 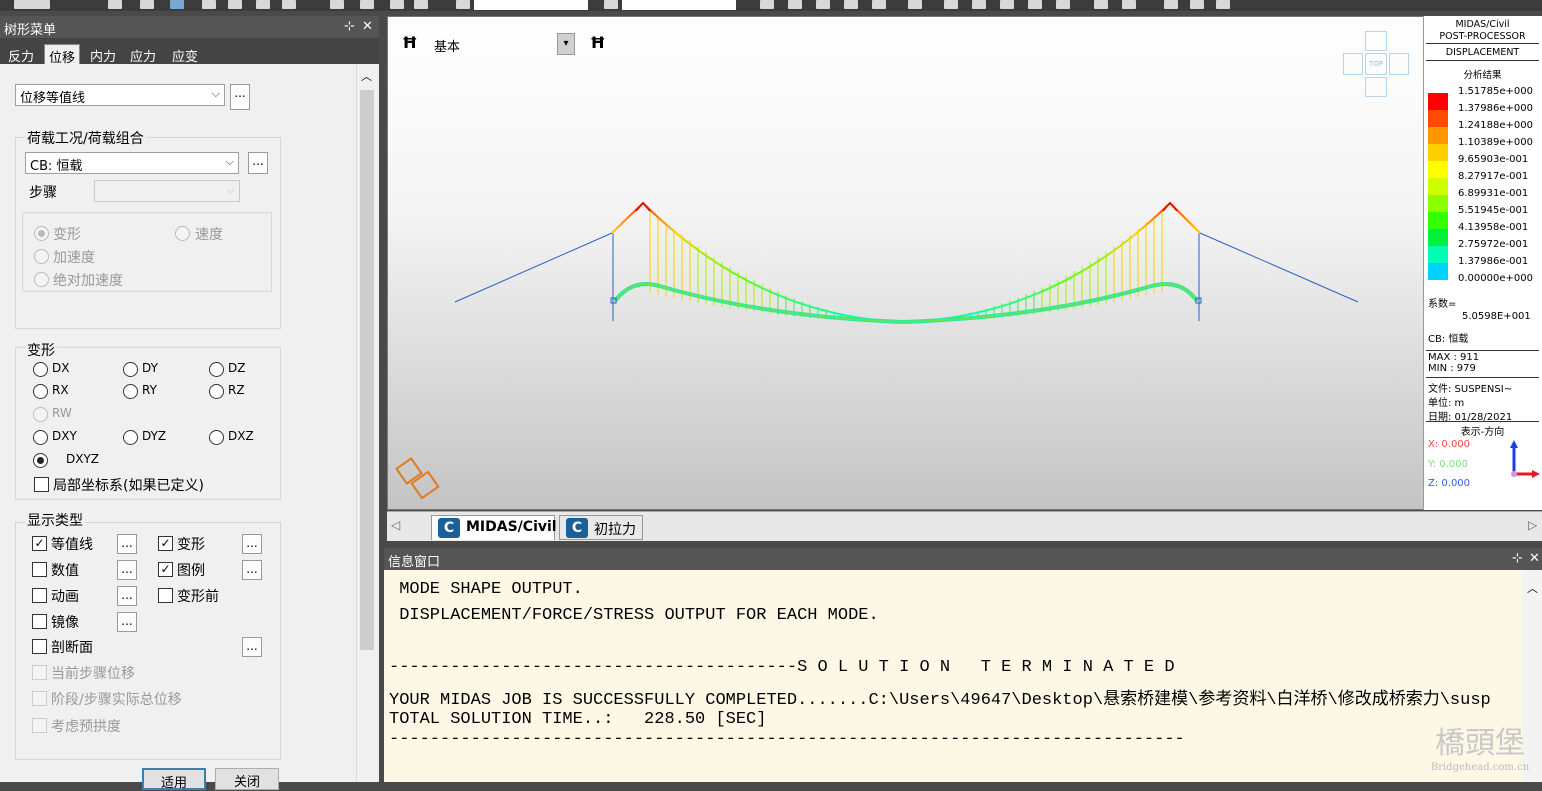 I want to click on select-icon, so click(x=177, y=4).